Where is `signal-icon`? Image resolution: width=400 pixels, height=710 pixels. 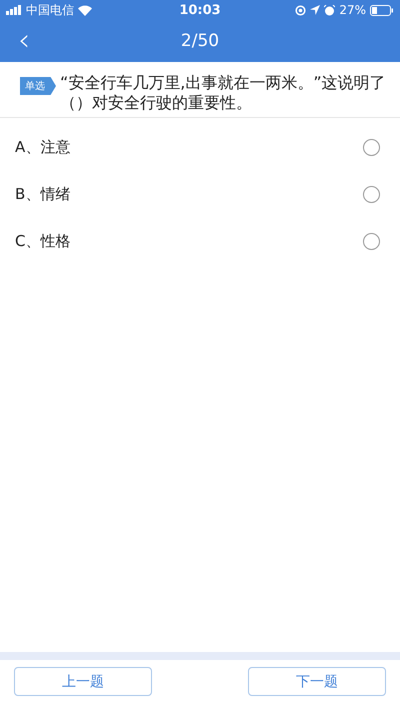
signal-icon is located at coordinates (14, 10).